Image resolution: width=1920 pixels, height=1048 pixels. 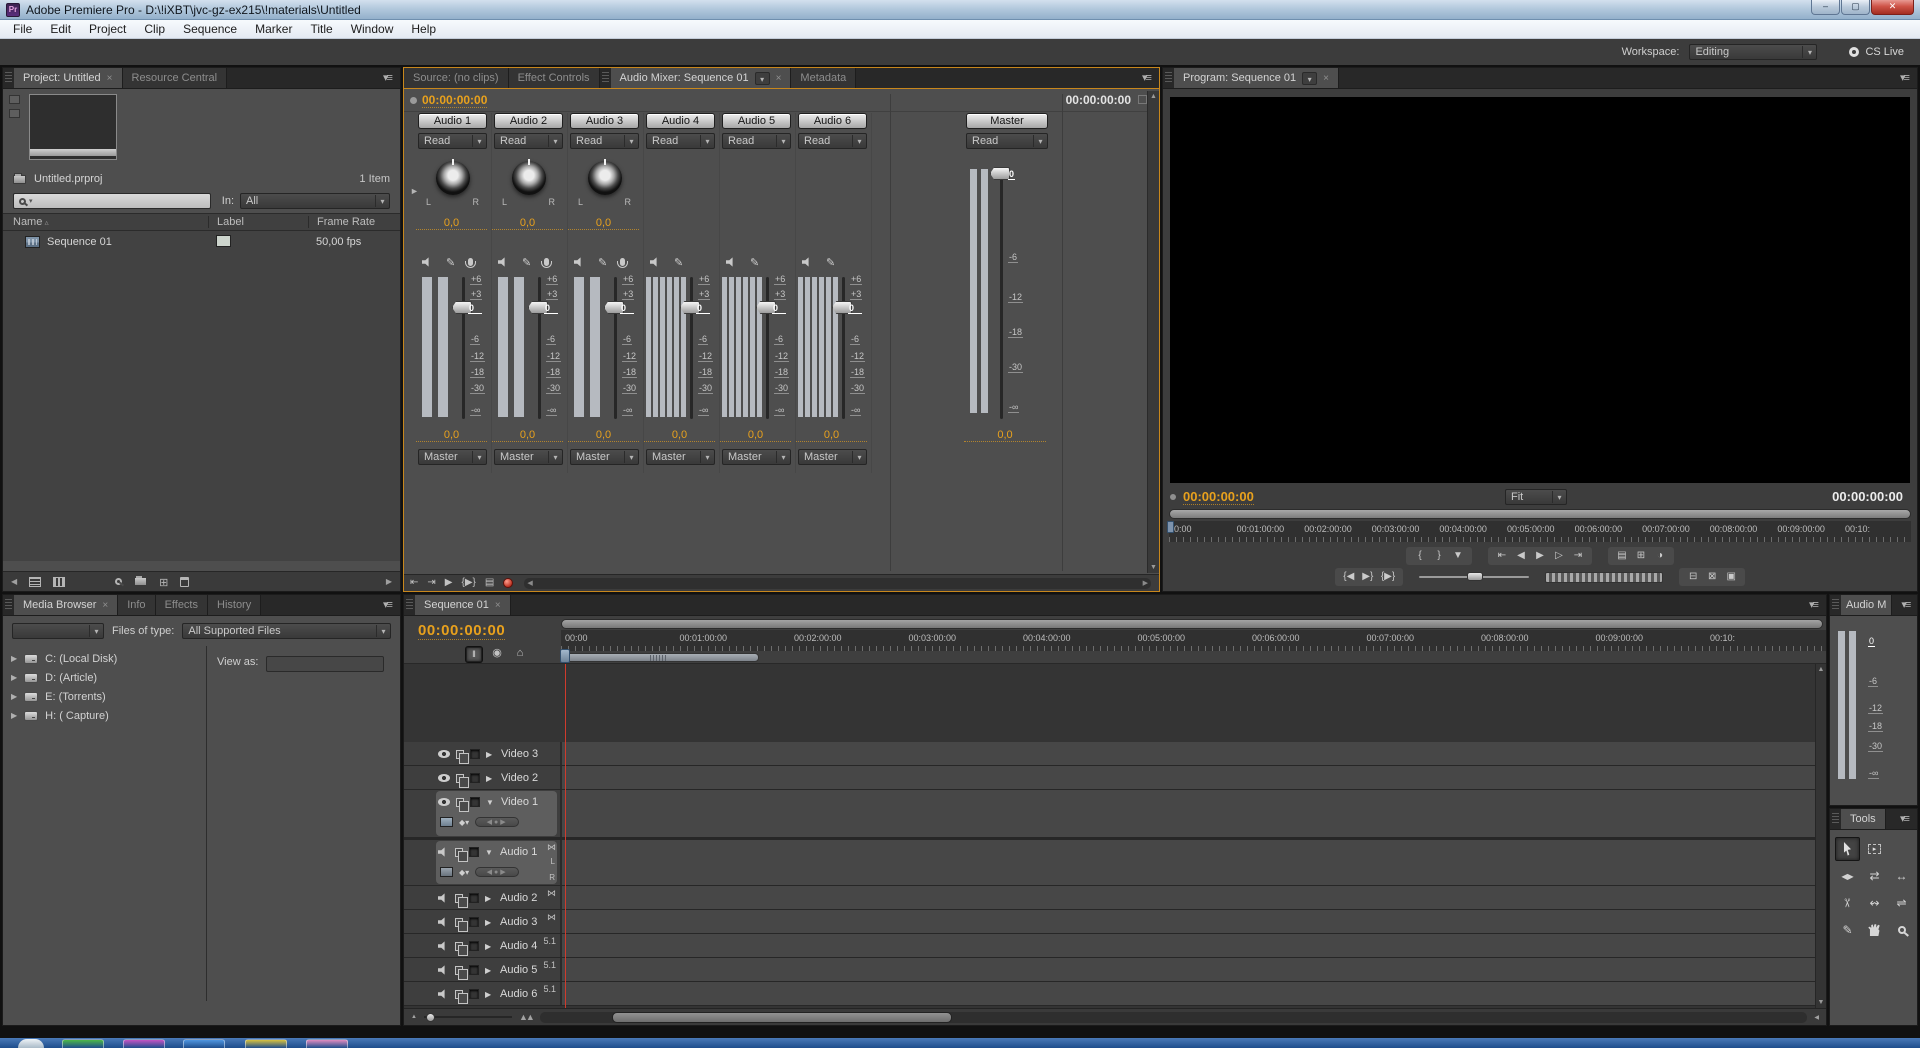 What do you see at coordinates (1693, 577) in the screenshot?
I see `lift-icon: ⊟` at bounding box center [1693, 577].